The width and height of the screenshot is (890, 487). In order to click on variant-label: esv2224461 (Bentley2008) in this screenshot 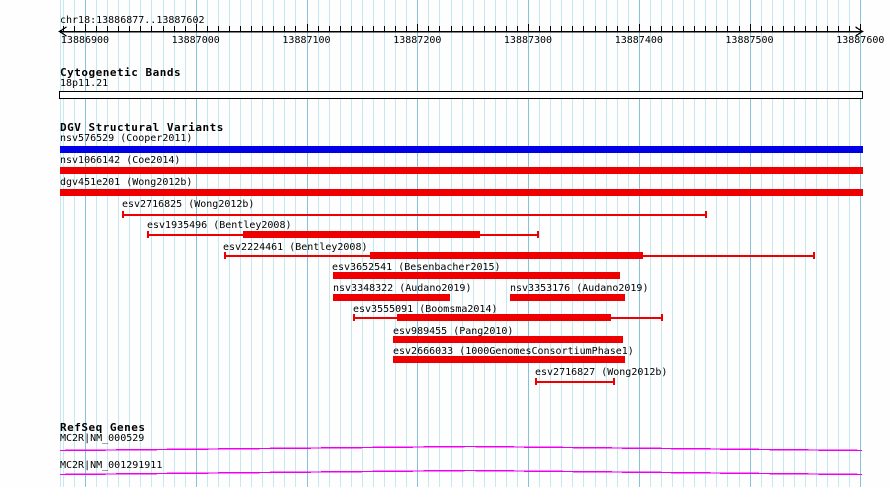, I will do `click(295, 247)`.